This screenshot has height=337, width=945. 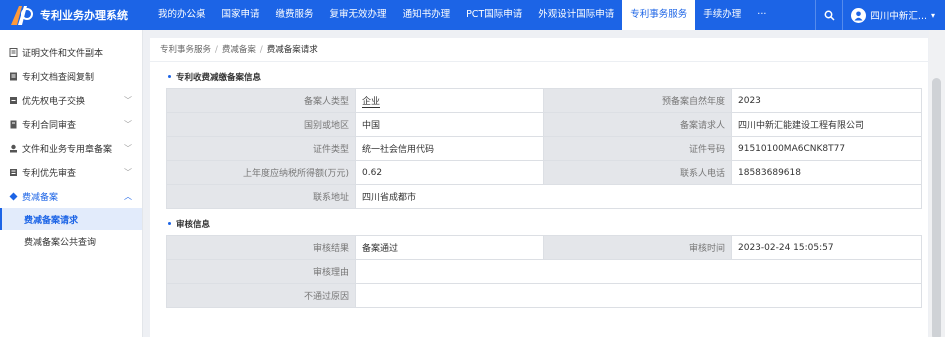 What do you see at coordinates (637, 124) in the screenshot?
I see `field-label: 备案请求人` at bounding box center [637, 124].